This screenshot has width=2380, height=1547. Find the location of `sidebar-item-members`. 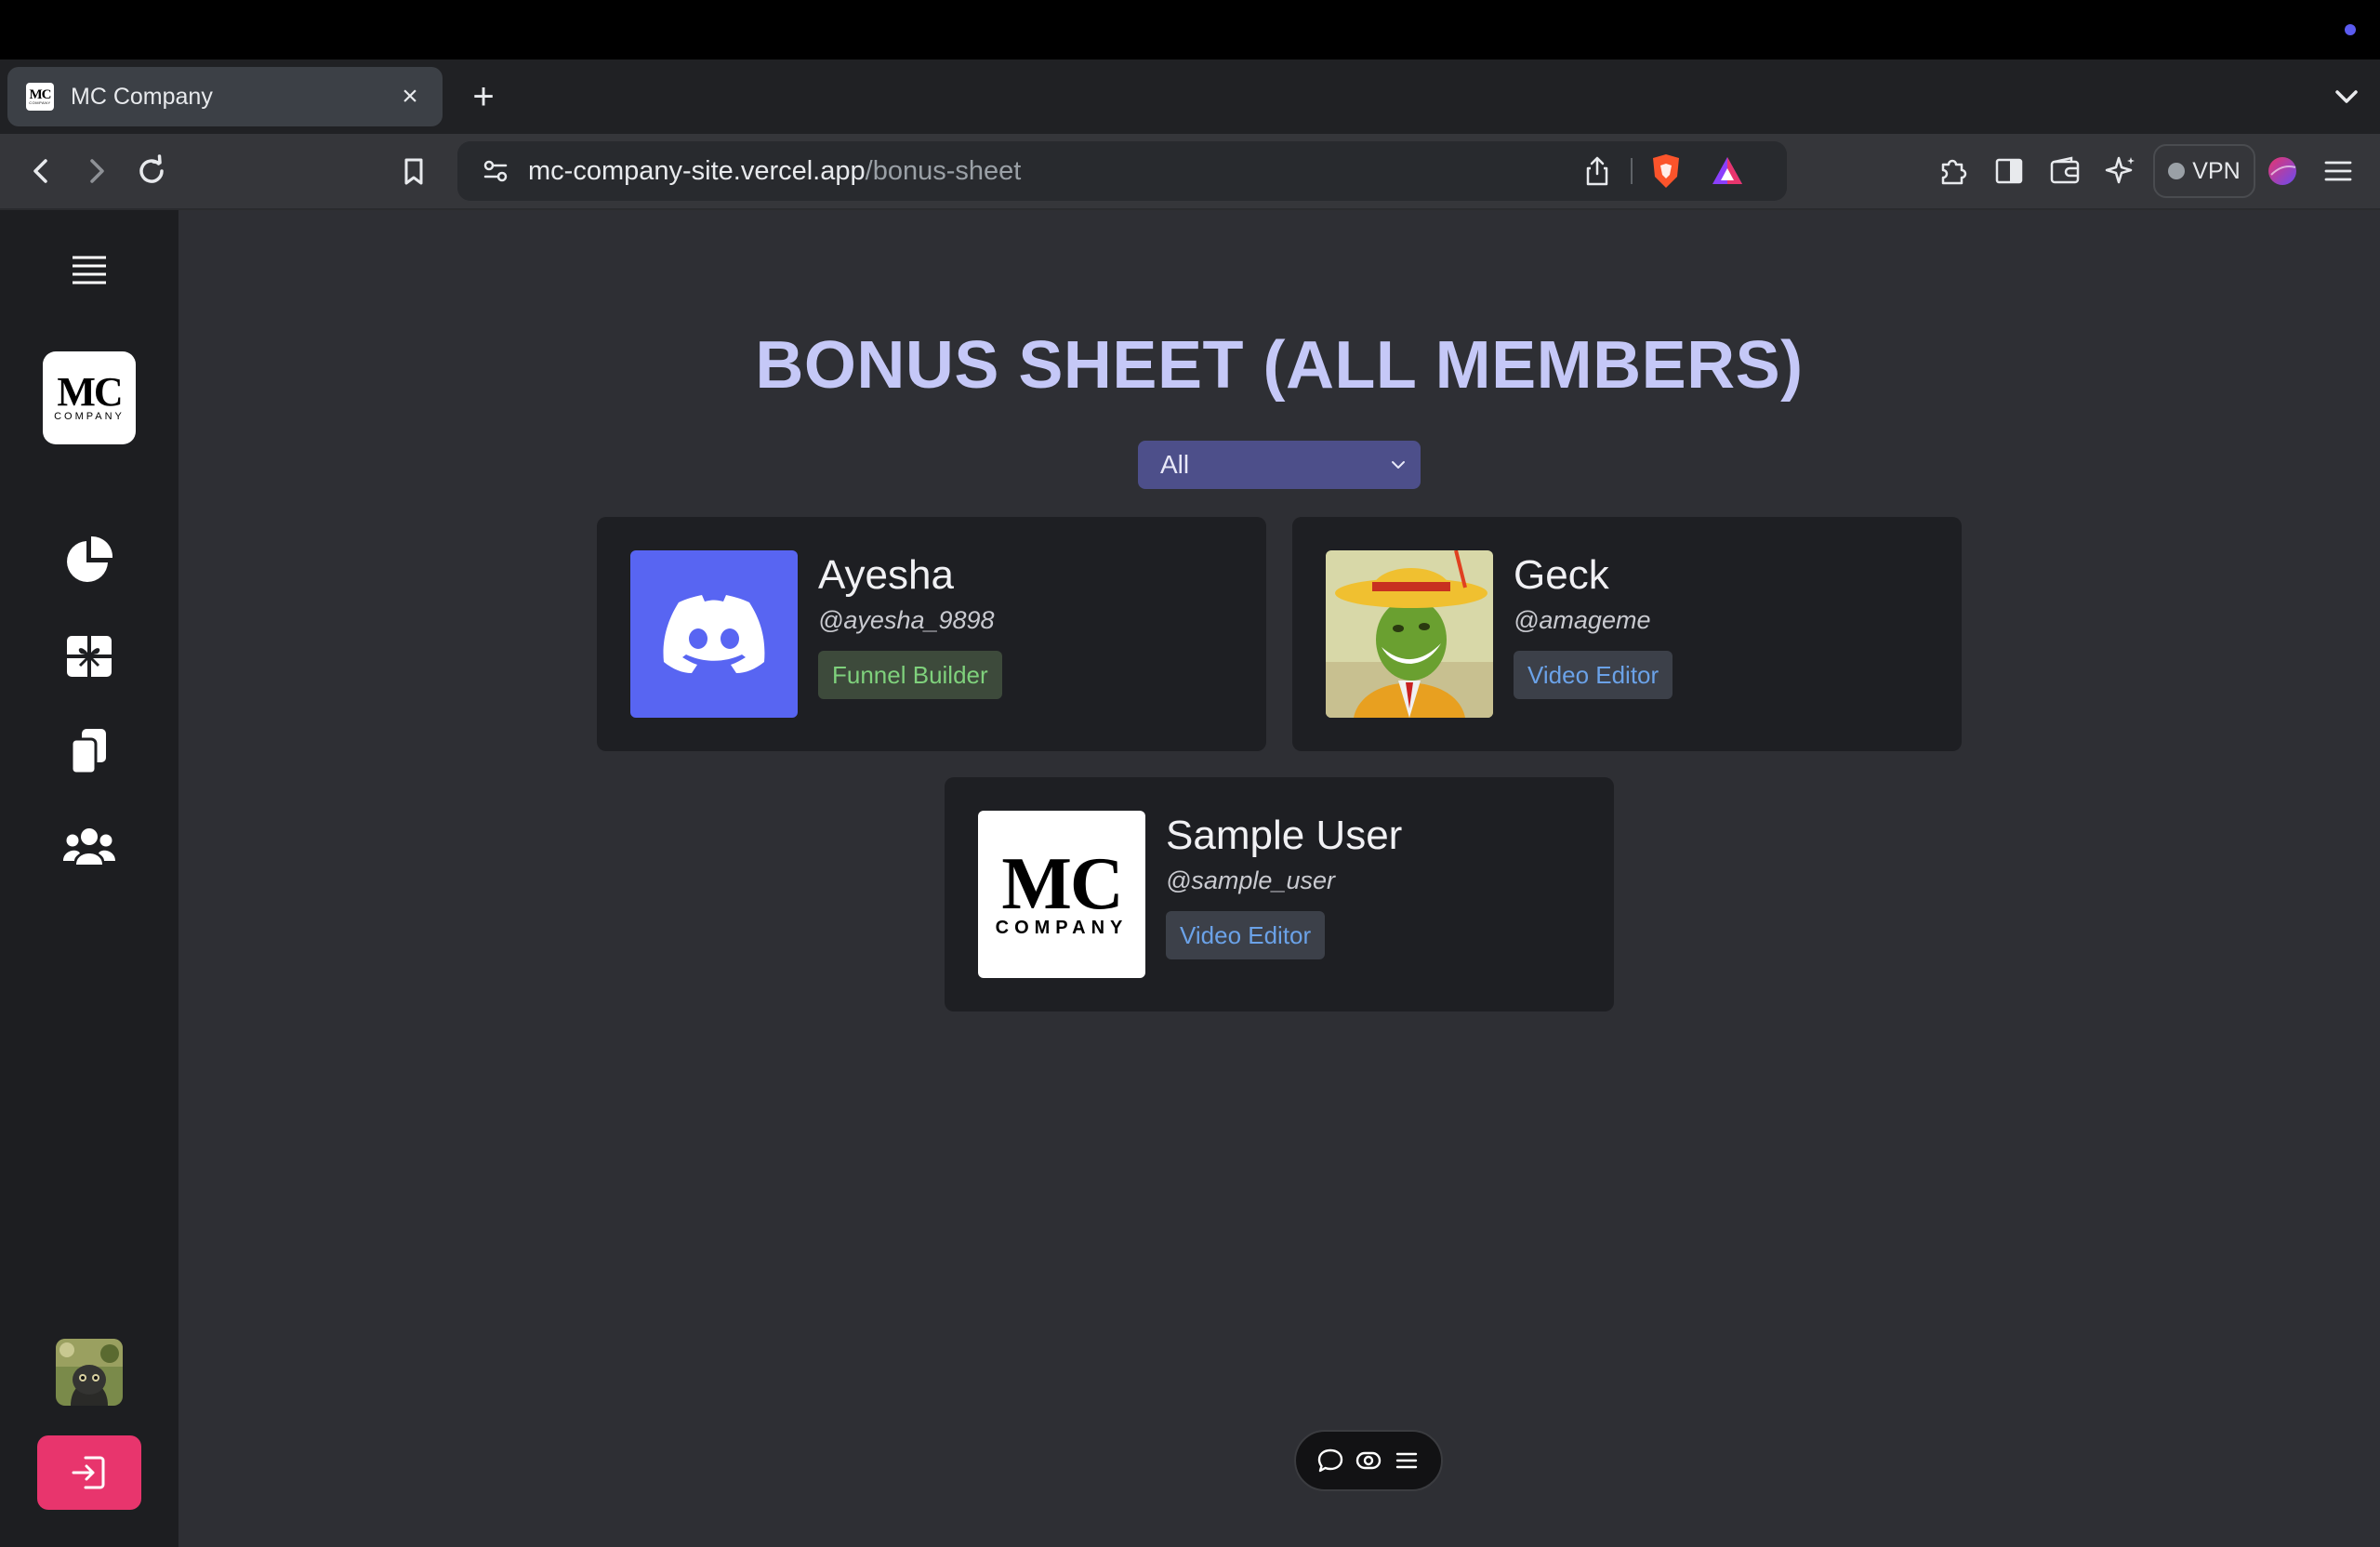

sidebar-item-members is located at coordinates (89, 847).